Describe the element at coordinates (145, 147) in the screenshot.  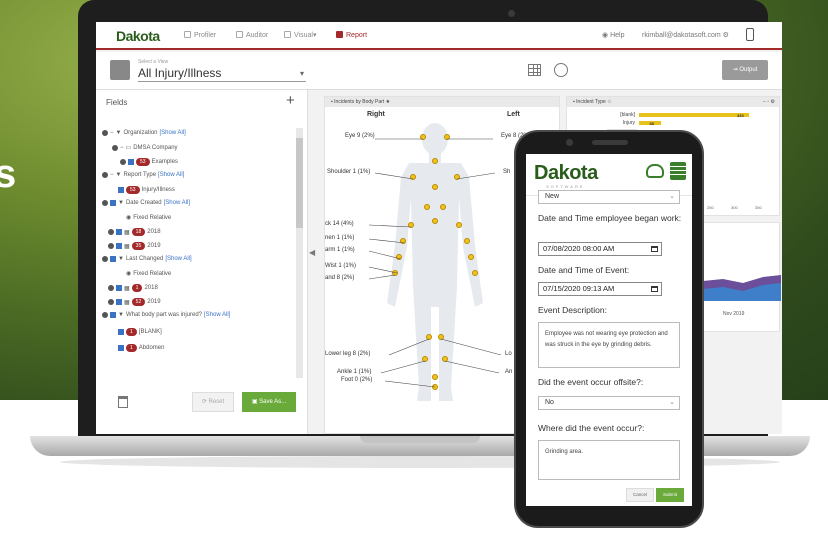
I see `tree-row-company: − ▭ DMSA Company` at that location.